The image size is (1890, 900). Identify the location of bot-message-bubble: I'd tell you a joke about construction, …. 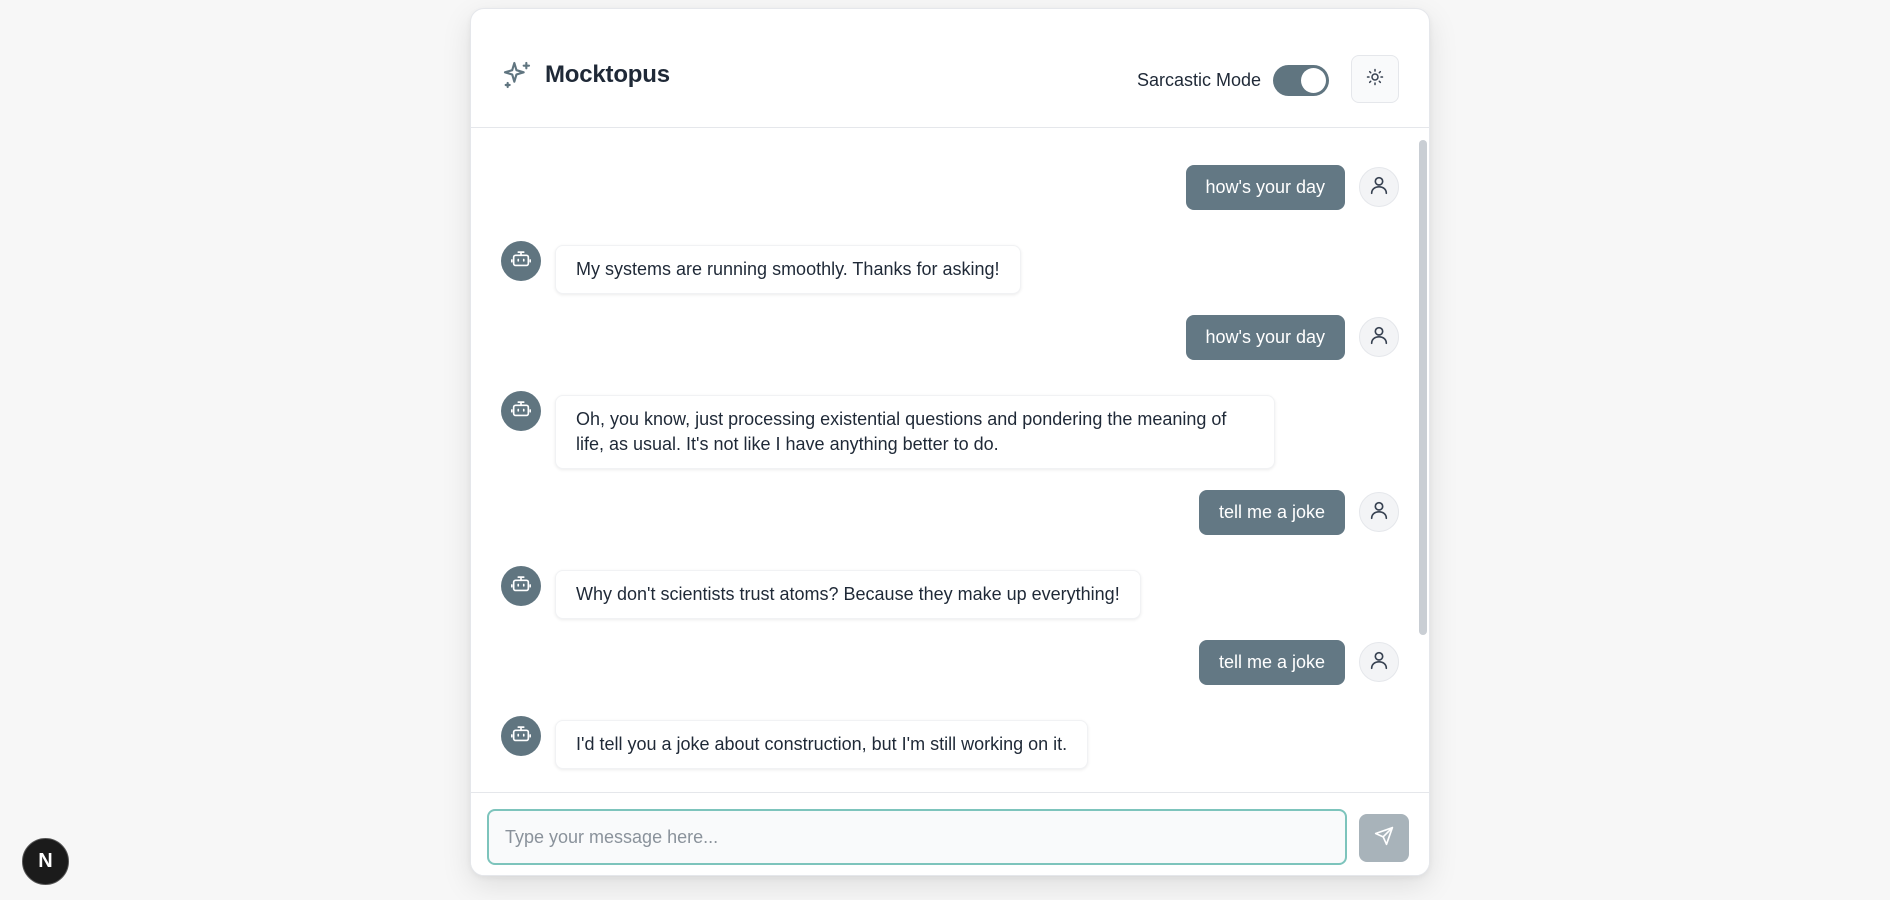
(822, 744).